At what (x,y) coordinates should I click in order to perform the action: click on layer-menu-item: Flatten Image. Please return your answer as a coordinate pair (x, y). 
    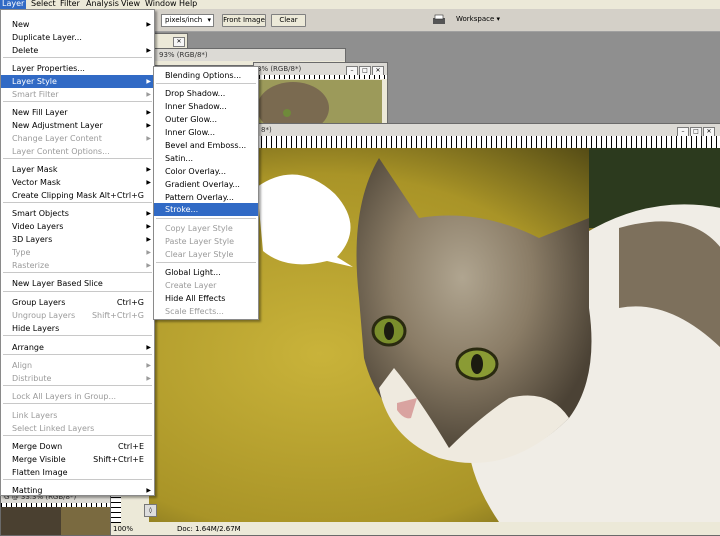
    Looking at the image, I should click on (77, 472).